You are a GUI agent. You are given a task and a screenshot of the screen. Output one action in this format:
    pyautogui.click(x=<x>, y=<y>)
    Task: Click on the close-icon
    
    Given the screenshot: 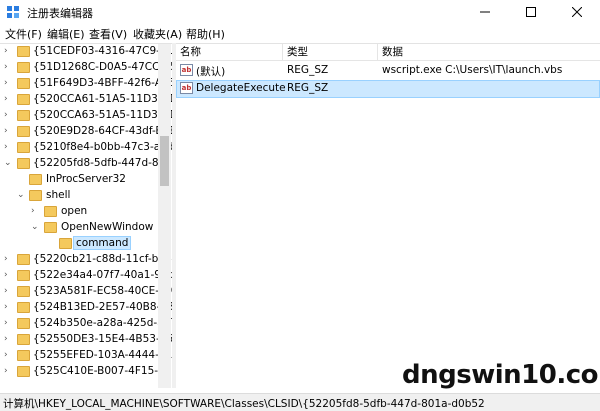 What is the action you would take?
    pyautogui.click(x=577, y=12)
    